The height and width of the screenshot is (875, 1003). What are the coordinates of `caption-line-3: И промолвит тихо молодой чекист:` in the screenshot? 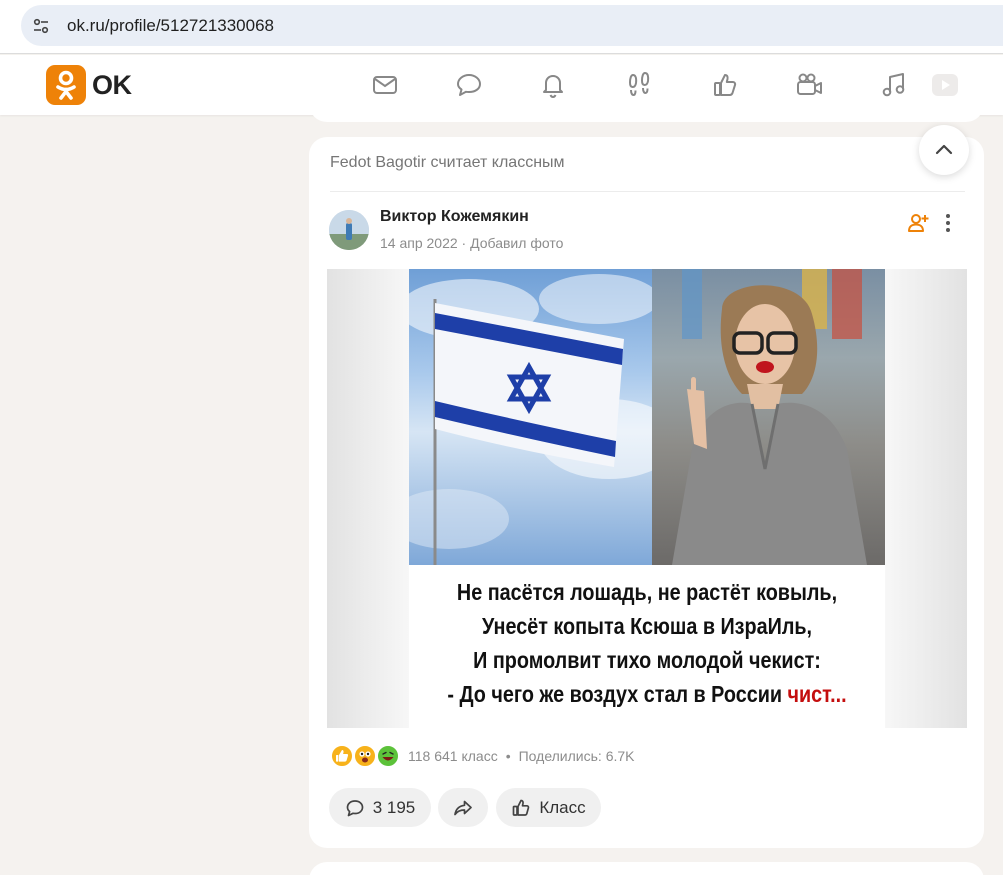 It's located at (647, 660).